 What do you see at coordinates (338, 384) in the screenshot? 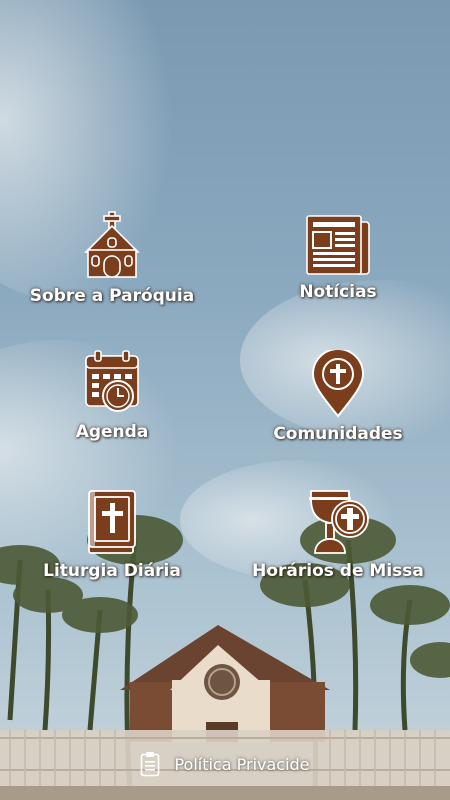
I see `location-cross-icon` at bounding box center [338, 384].